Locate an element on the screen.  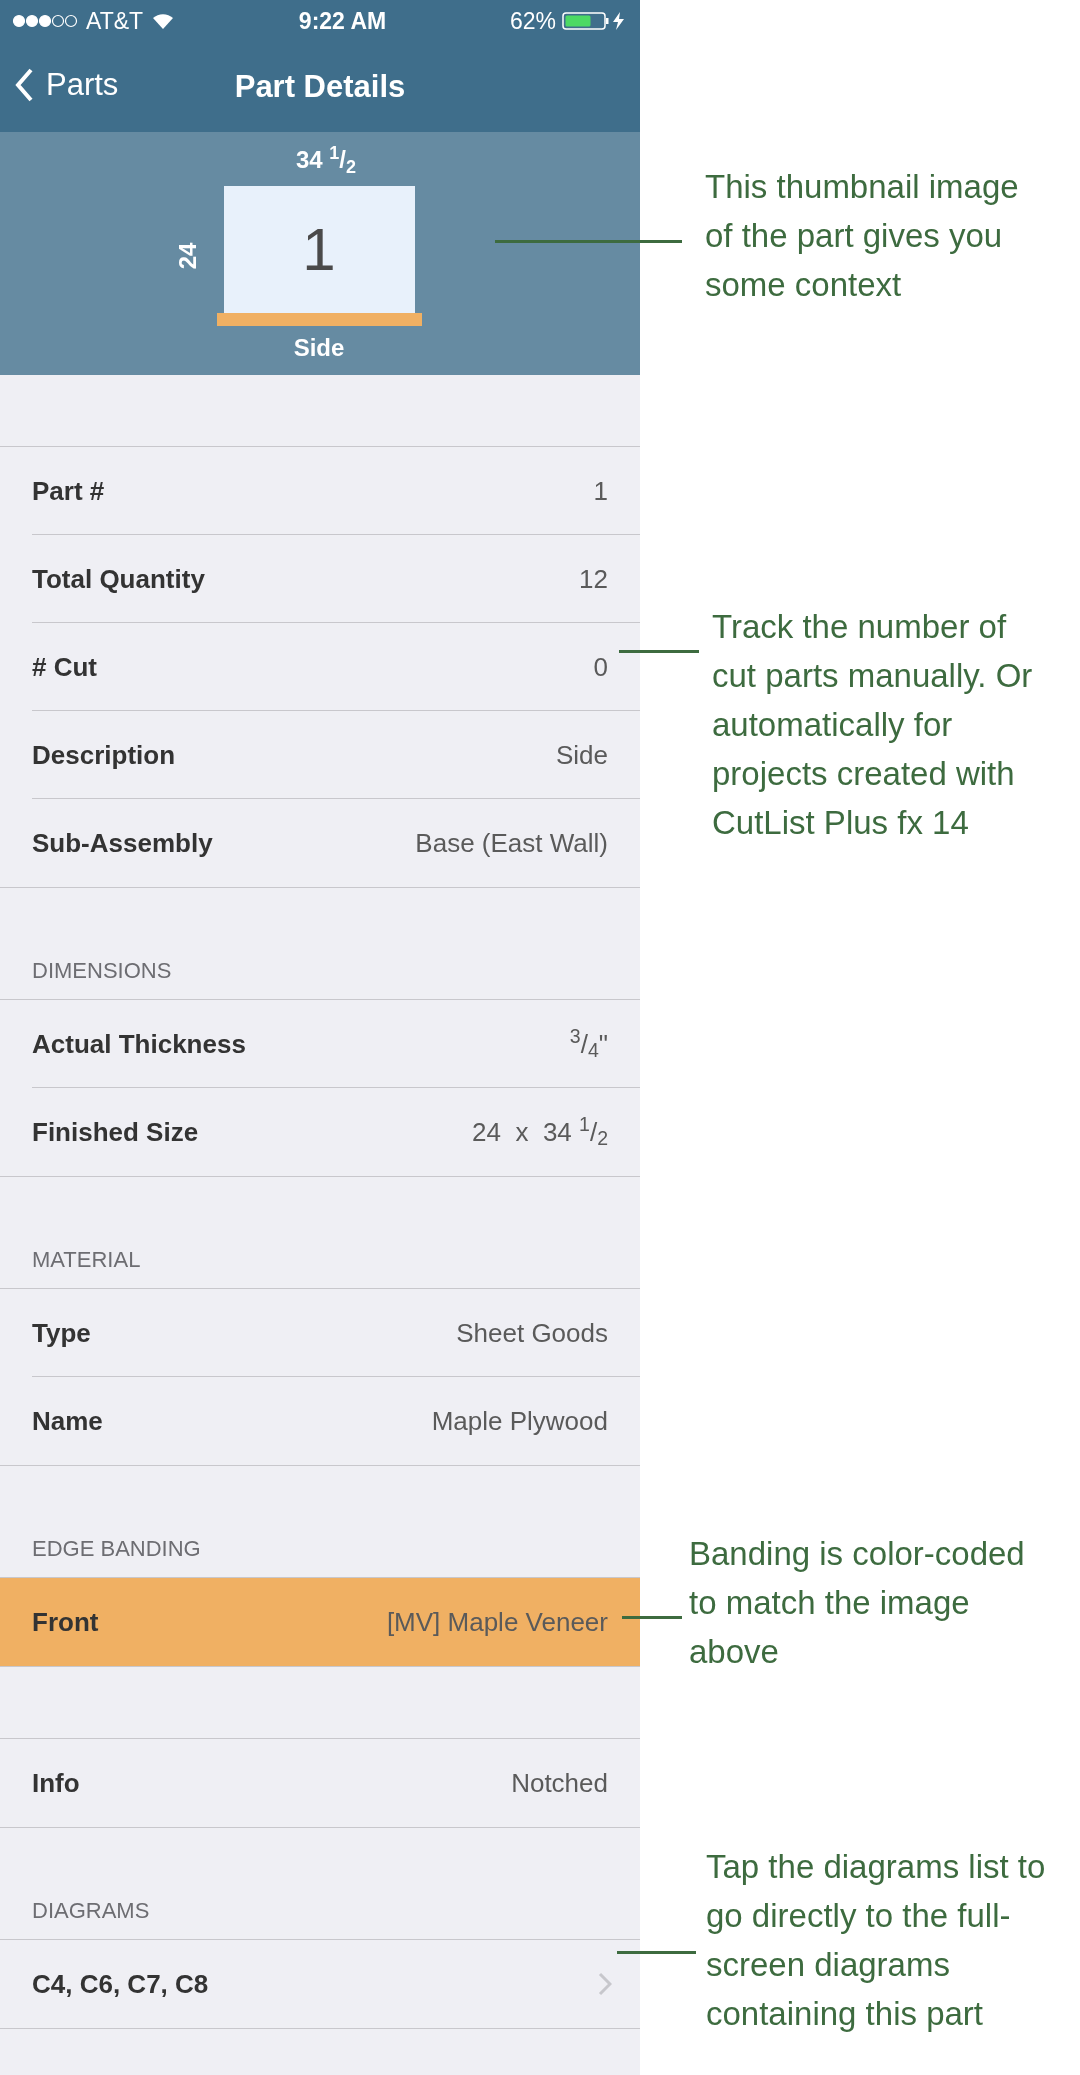
row-value: [MV] Maple Veneer is located at coordinates (497, 1622).